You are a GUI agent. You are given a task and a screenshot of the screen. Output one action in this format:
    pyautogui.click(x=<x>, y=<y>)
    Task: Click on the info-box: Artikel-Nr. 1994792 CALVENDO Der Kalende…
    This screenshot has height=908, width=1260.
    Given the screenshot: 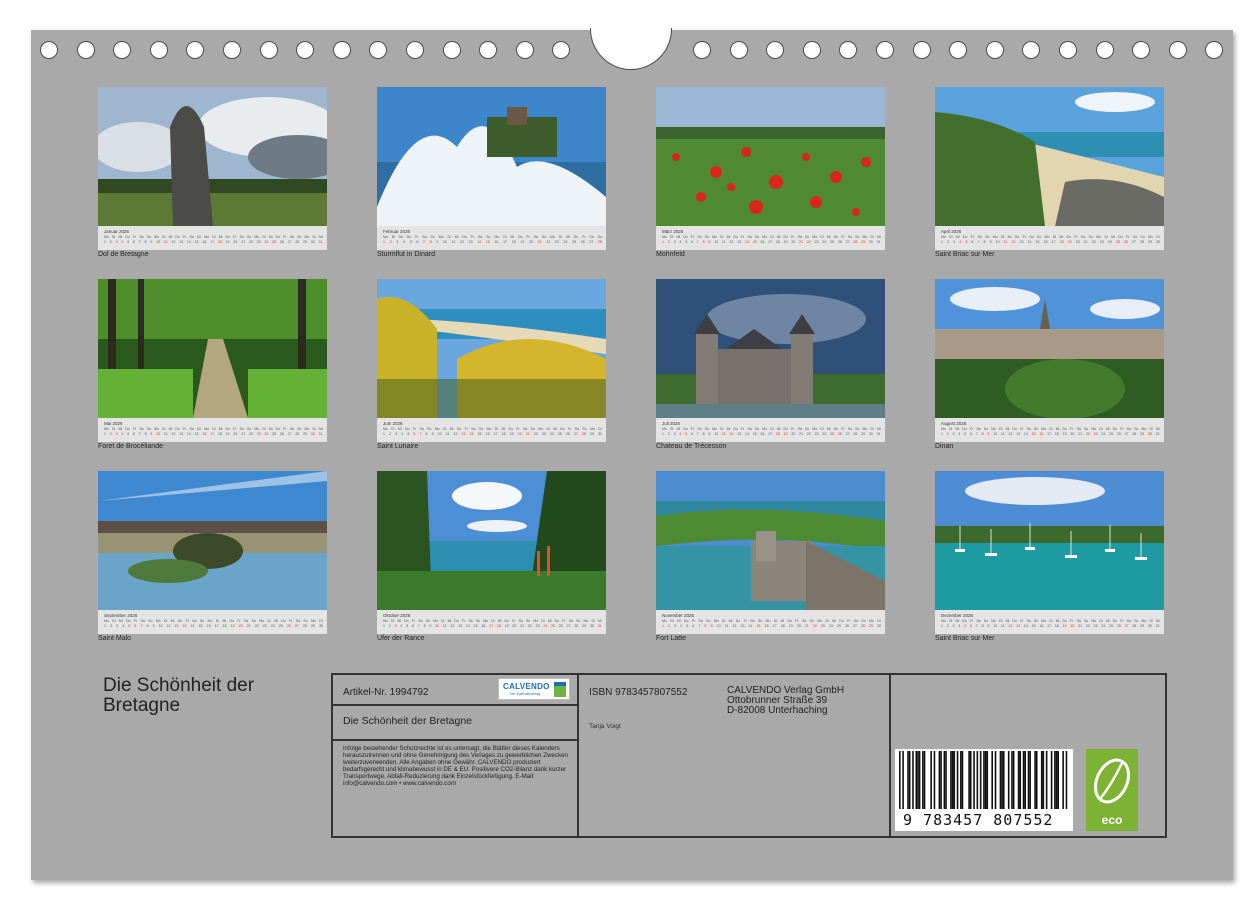 What is the action you would take?
    pyautogui.click(x=749, y=755)
    